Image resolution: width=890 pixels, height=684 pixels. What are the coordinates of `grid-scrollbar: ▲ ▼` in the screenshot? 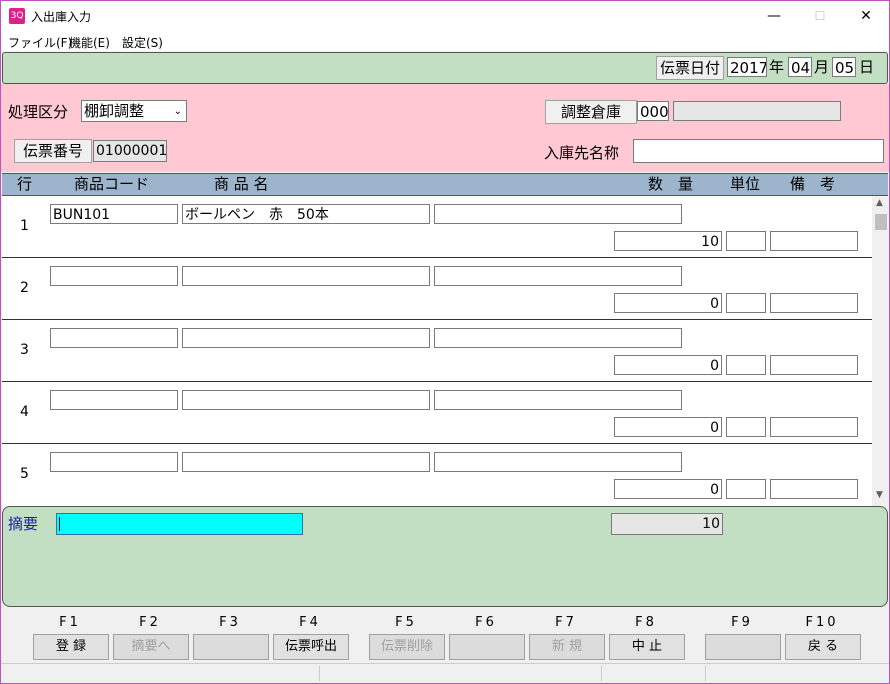 It's located at (881, 351).